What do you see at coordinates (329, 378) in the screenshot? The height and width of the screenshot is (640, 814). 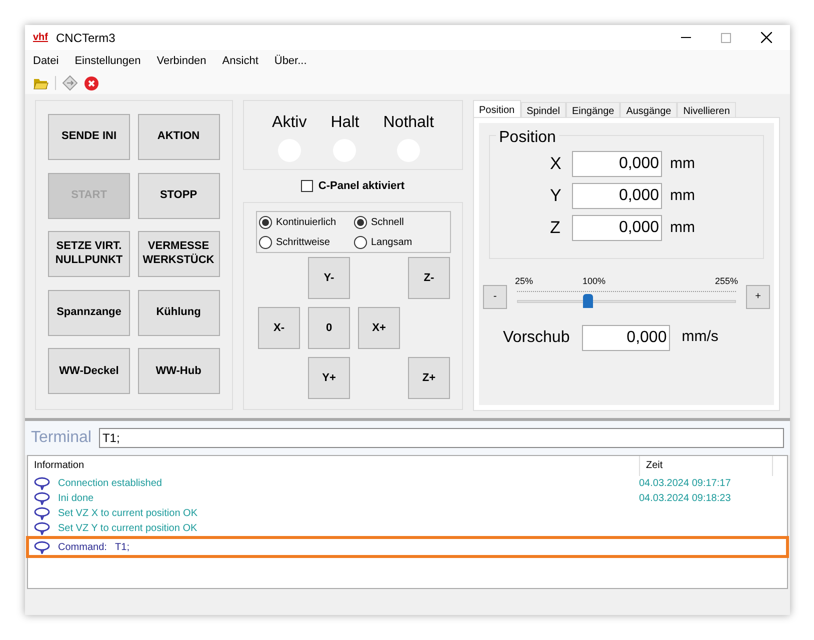 I see `jog-button: Y+` at bounding box center [329, 378].